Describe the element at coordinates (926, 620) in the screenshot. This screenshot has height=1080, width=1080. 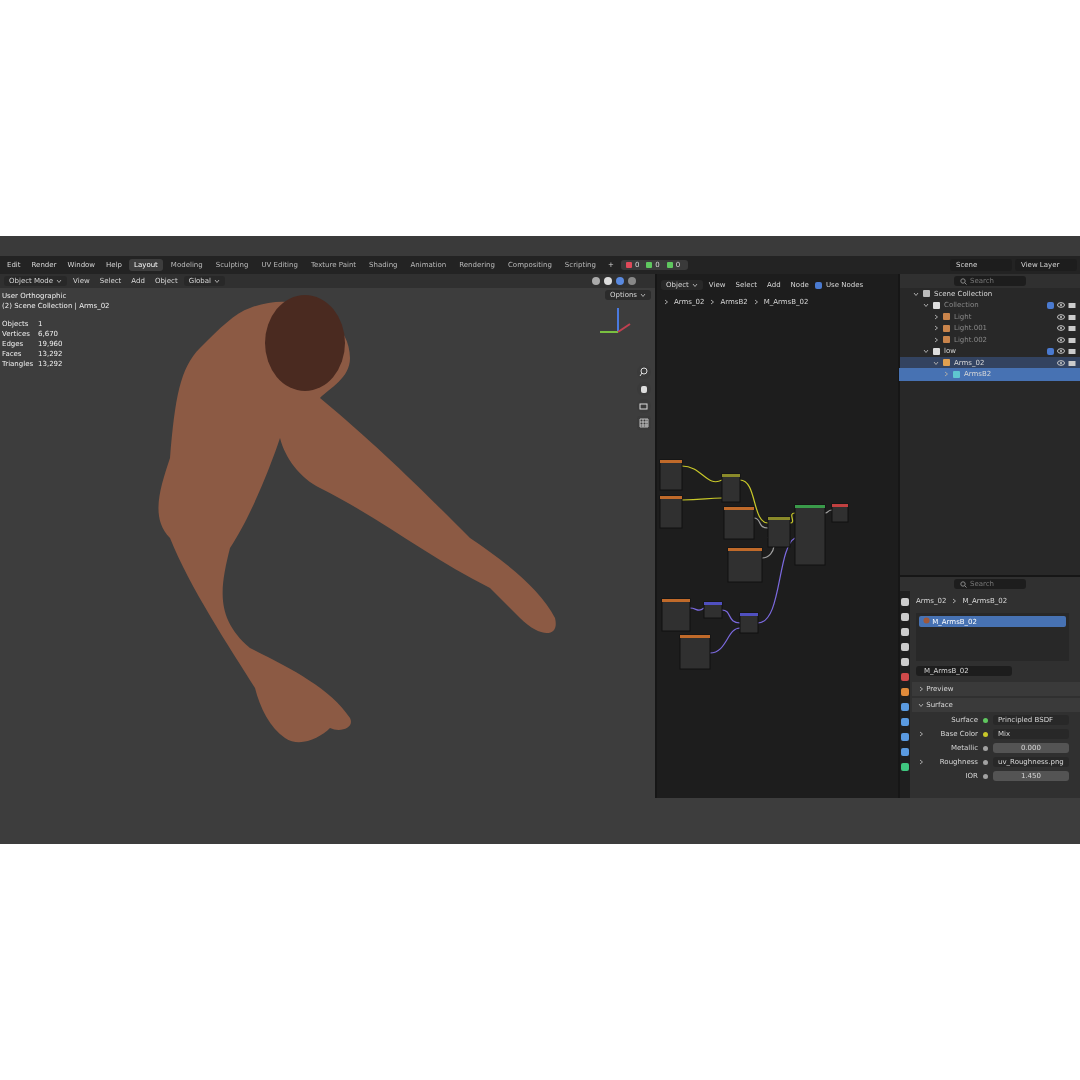
I see `material-sphere-icon` at that location.